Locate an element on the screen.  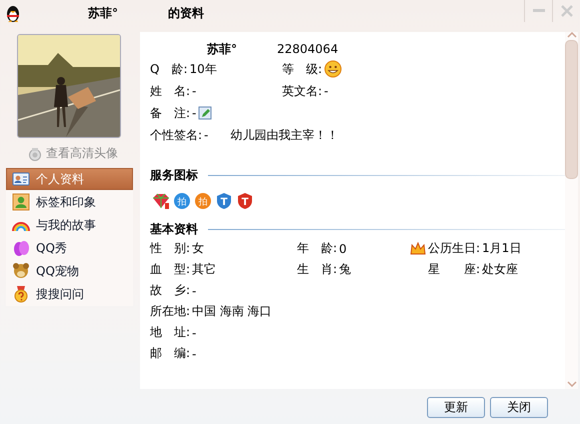
nav-item: QQ宠物 is located at coordinates (69, 271).